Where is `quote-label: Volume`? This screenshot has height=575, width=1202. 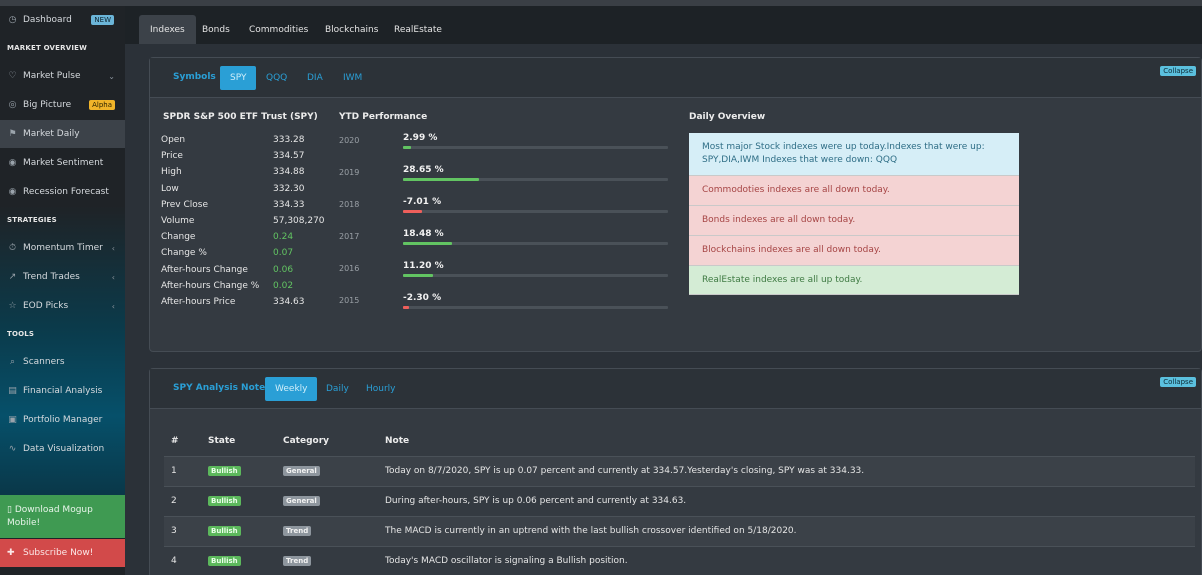
quote-label: Volume is located at coordinates (178, 221).